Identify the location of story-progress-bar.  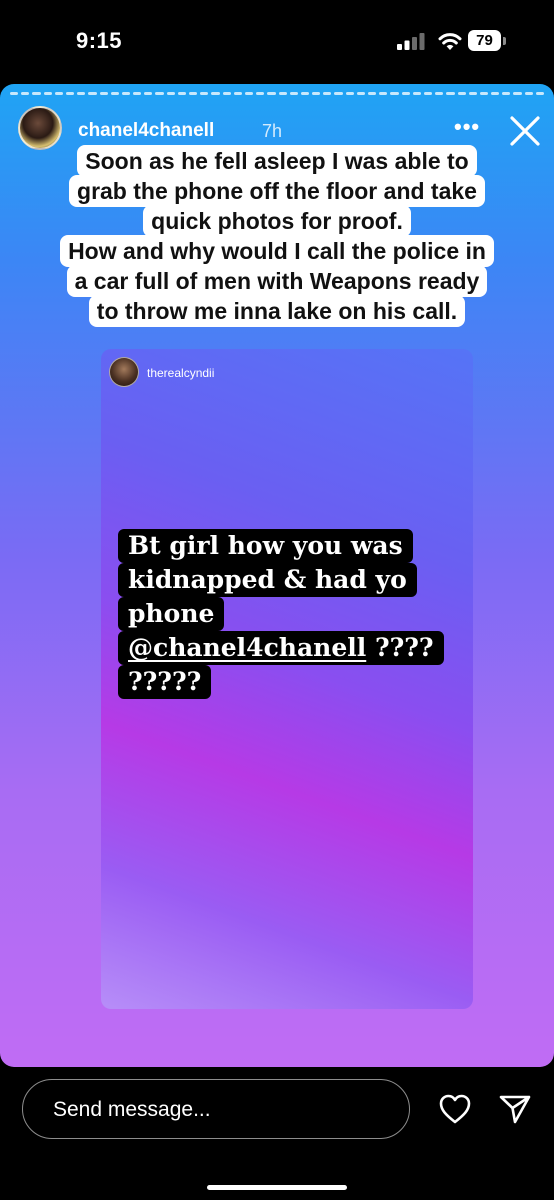
(277, 93).